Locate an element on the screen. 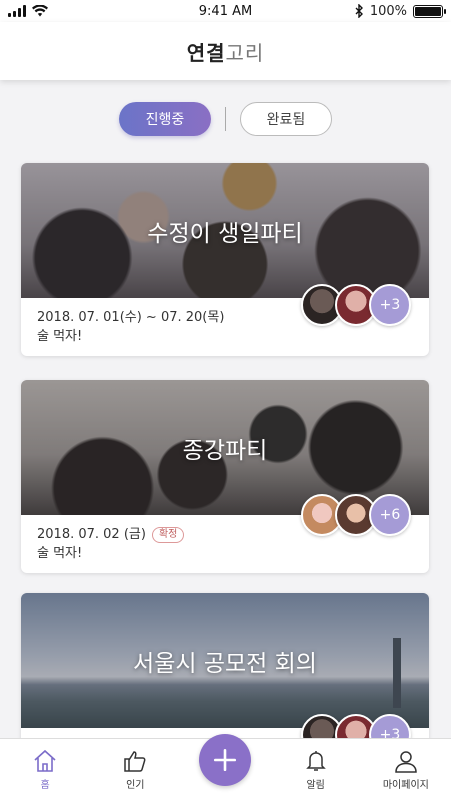 This screenshot has height=800, width=451. battery-icon is located at coordinates (429, 11).